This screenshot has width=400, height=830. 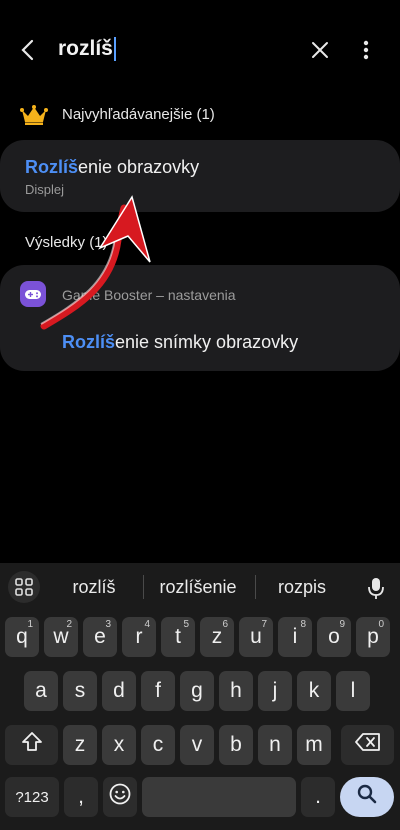 I want to click on key-hint: 4, so click(x=147, y=624).